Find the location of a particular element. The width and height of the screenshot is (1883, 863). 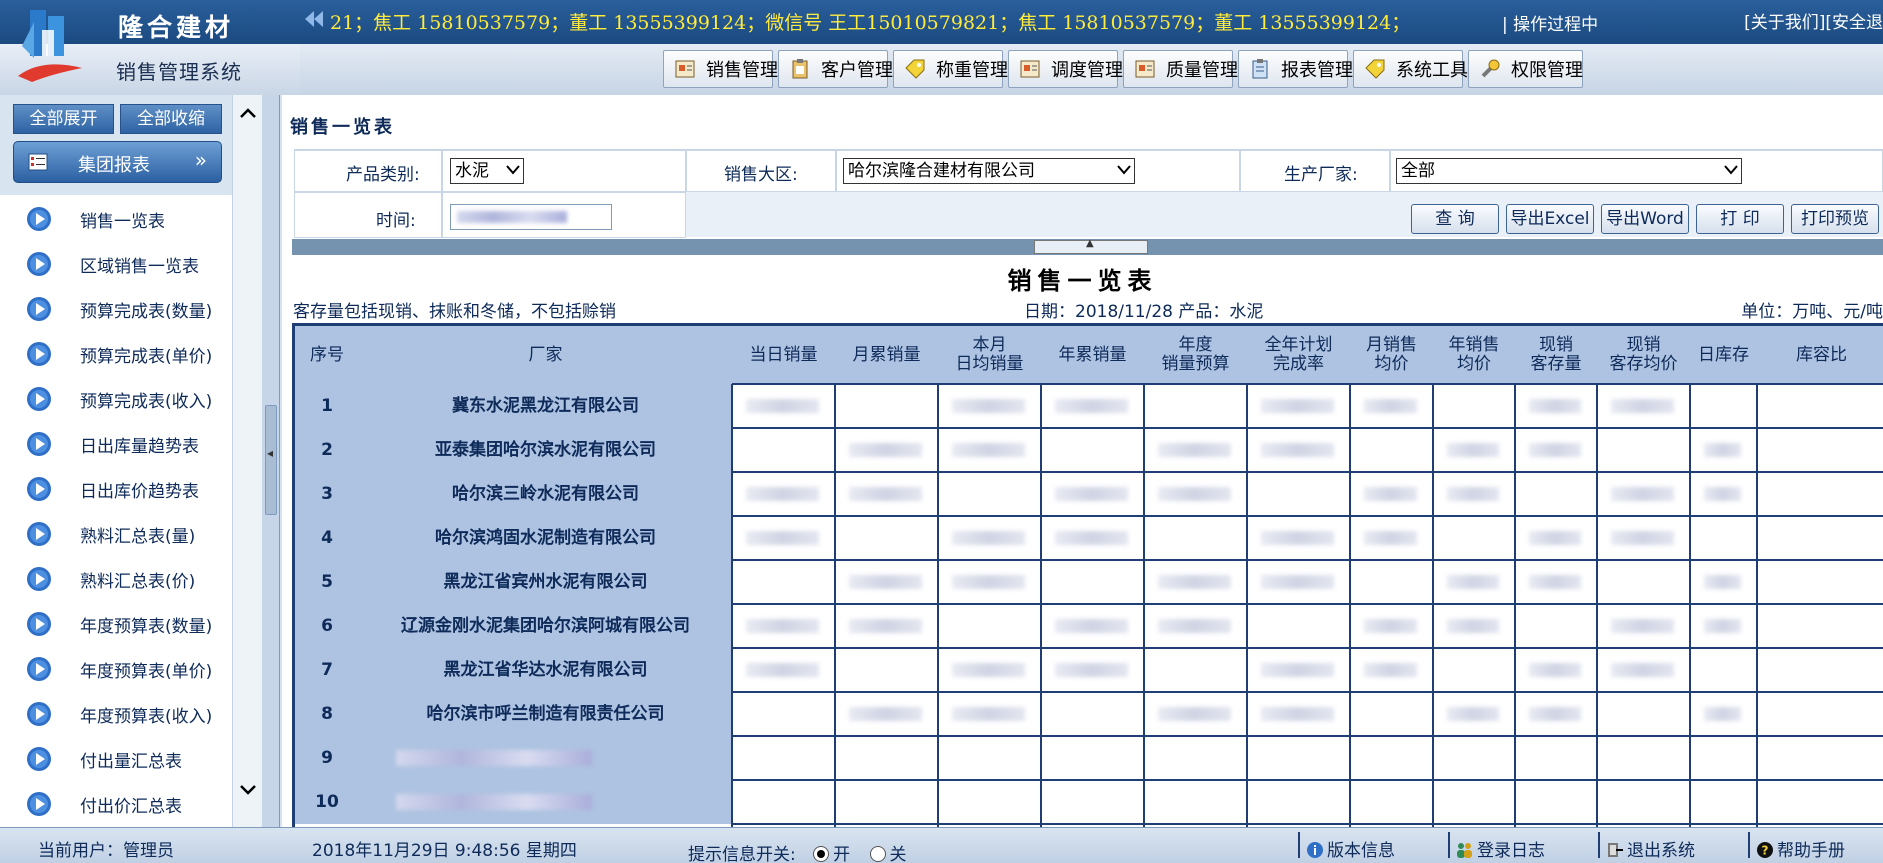

triangle-up-icon: ▲ is located at coordinates (1090, 243).